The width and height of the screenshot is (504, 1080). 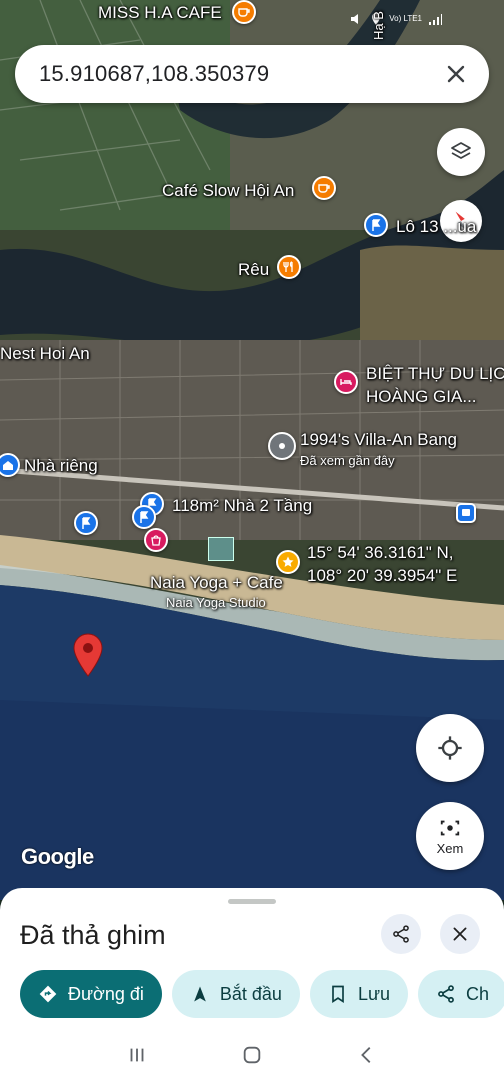 I want to click on hotel-icon, so click(x=346, y=382).